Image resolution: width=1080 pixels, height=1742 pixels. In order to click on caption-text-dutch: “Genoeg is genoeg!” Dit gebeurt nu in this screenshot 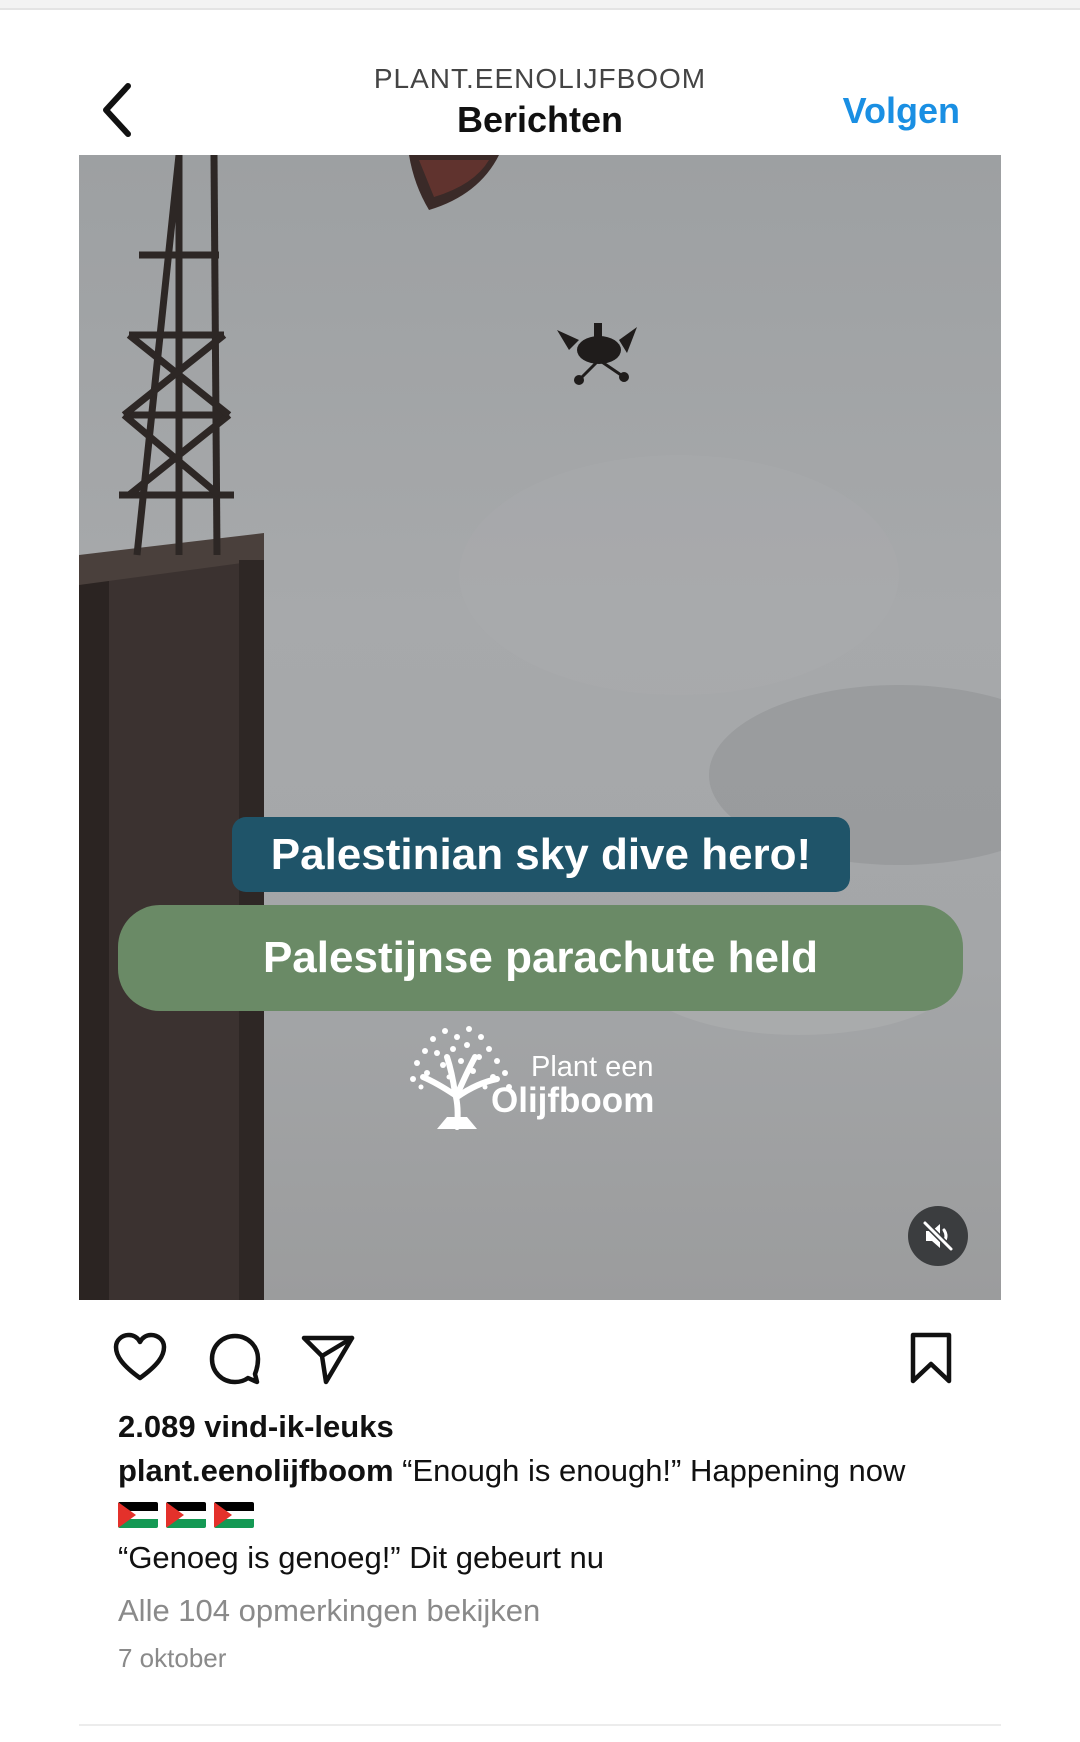, I will do `click(361, 1557)`.